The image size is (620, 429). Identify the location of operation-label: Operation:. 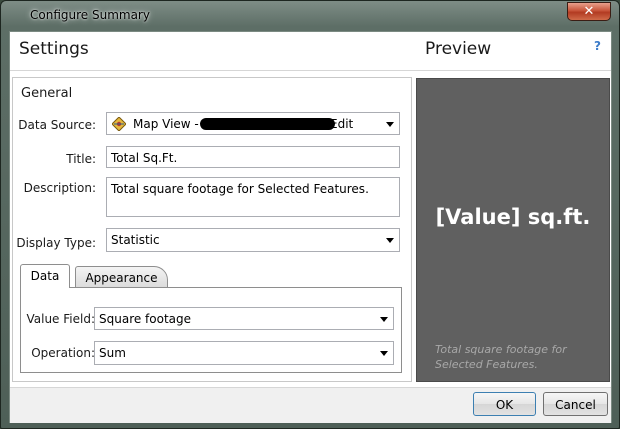
(63, 353).